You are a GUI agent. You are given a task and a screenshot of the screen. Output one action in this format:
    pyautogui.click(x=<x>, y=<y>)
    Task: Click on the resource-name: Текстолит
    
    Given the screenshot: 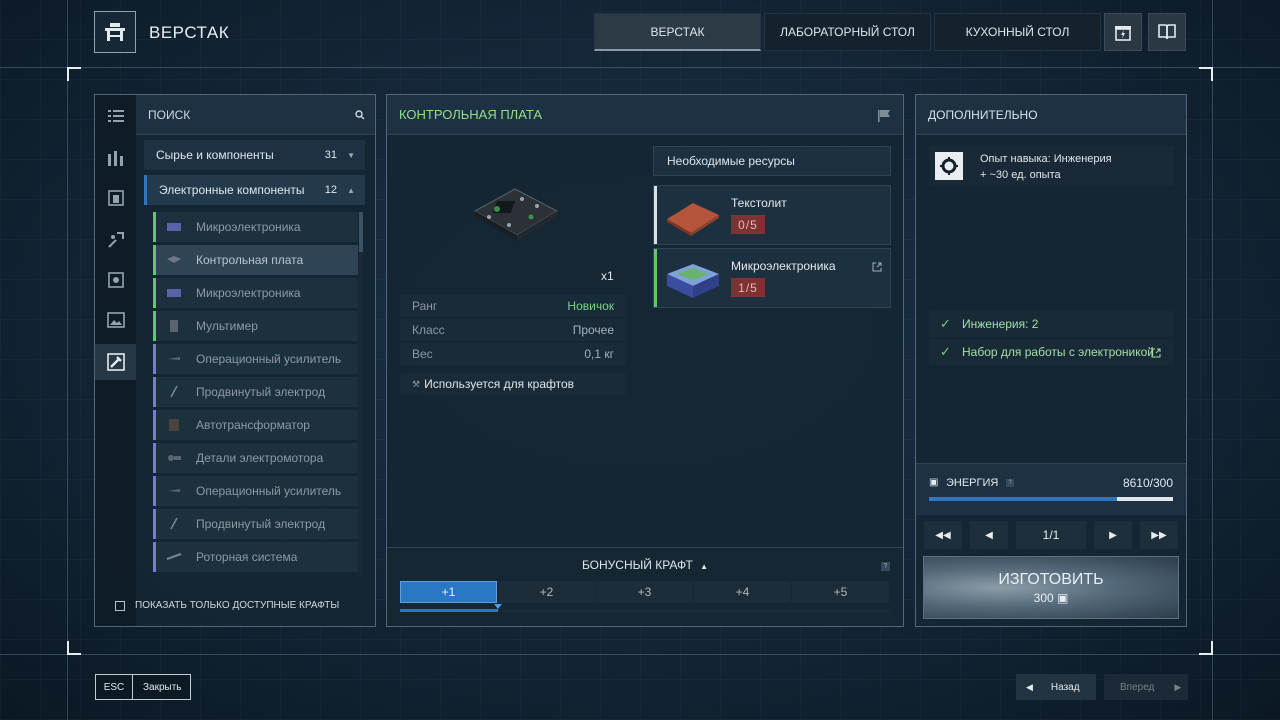 What is the action you would take?
    pyautogui.click(x=759, y=203)
    